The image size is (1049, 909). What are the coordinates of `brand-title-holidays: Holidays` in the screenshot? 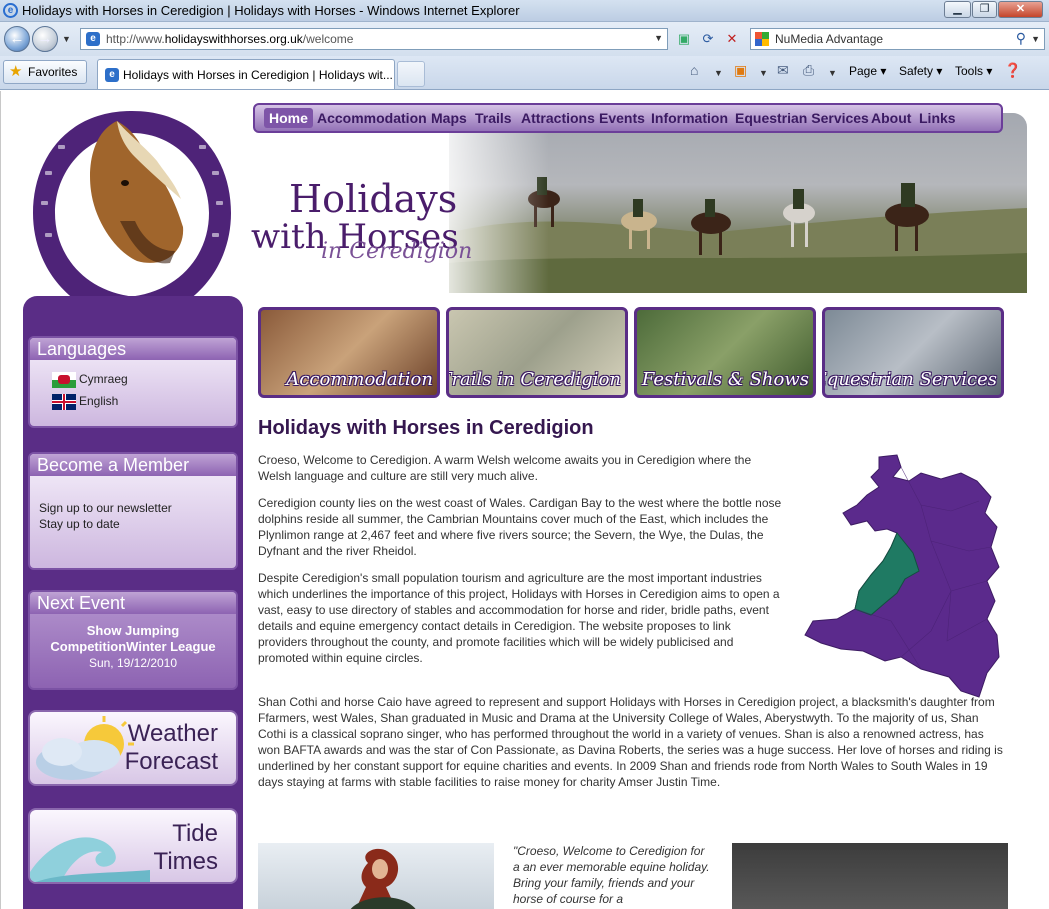 It's located at (373, 199).